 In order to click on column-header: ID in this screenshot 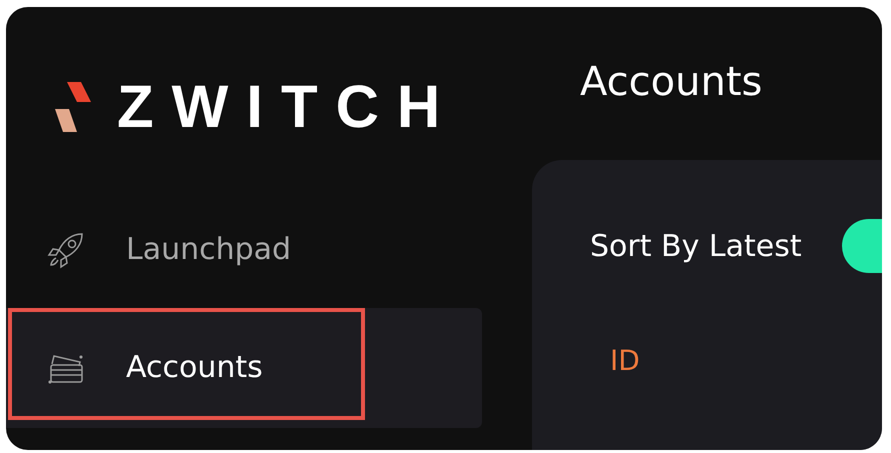, I will do `click(625, 360)`.